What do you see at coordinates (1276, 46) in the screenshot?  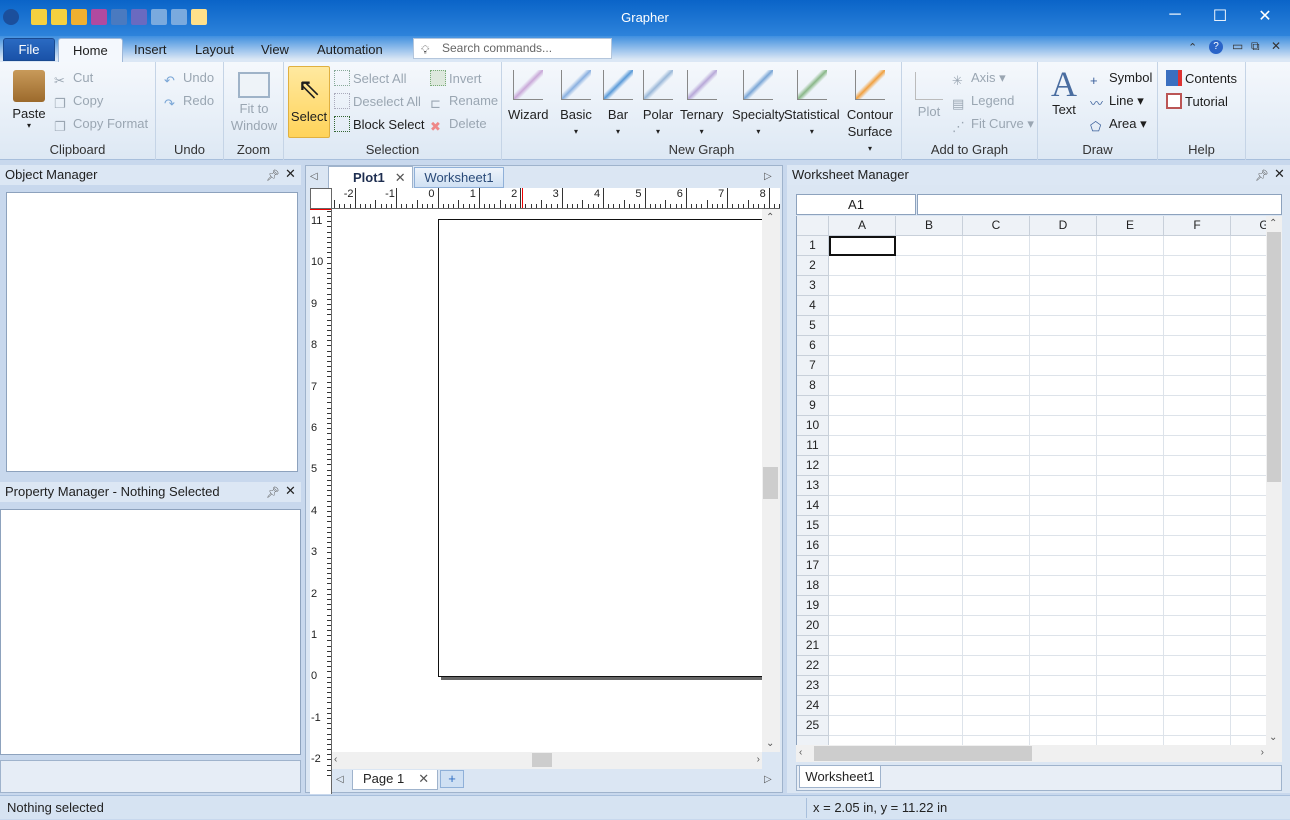 I see `doc-close-icon: ✕` at bounding box center [1276, 46].